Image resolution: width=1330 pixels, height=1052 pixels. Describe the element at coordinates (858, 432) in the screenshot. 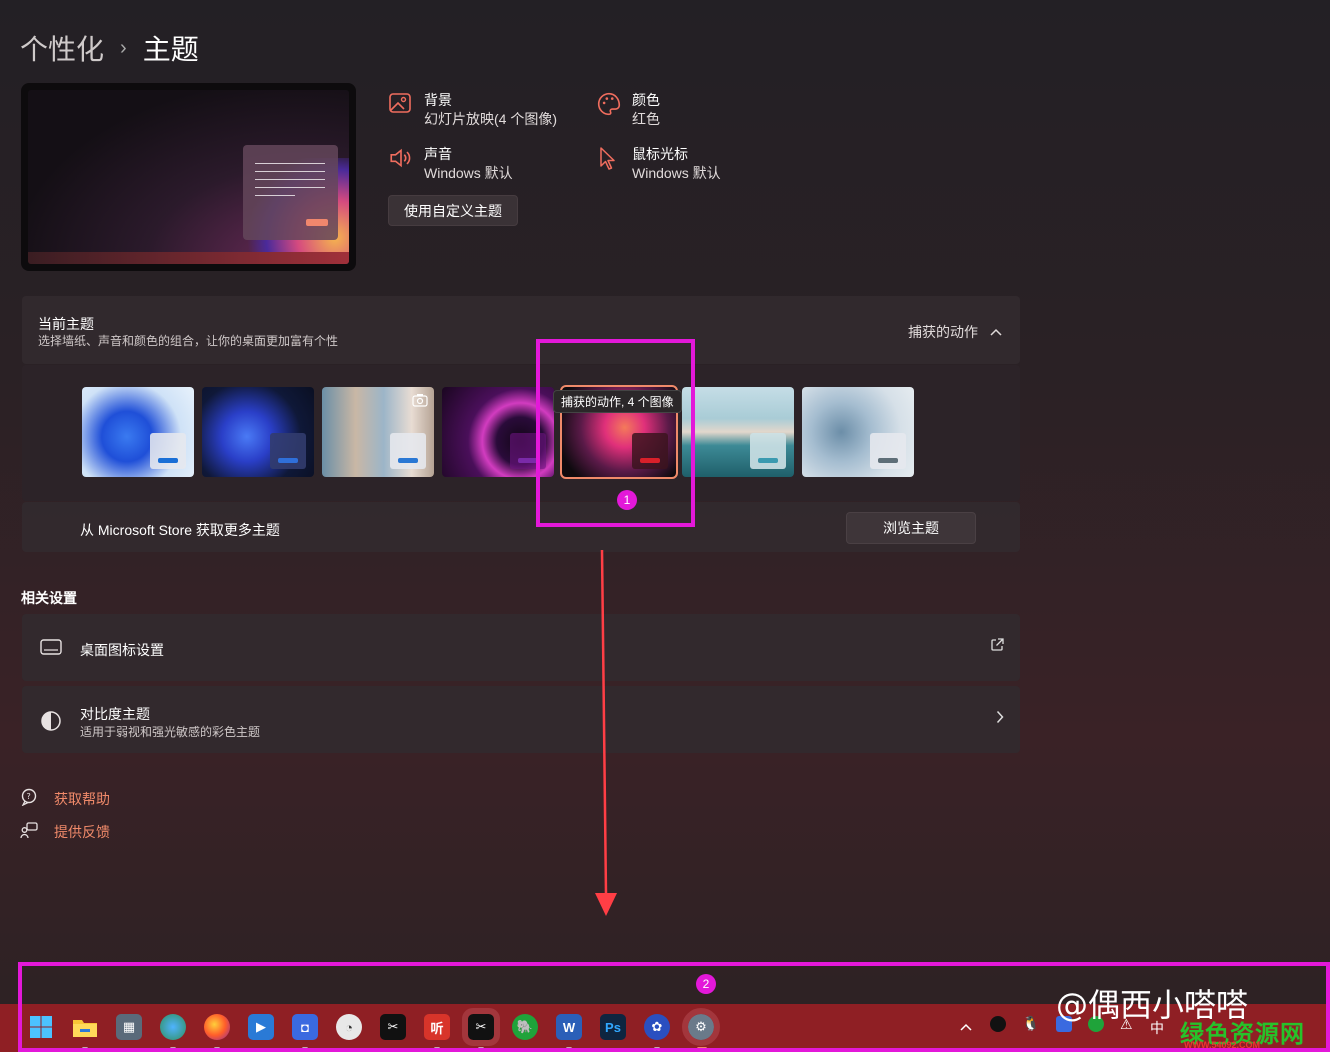

I see `theme-thumbnail-sunrise` at that location.